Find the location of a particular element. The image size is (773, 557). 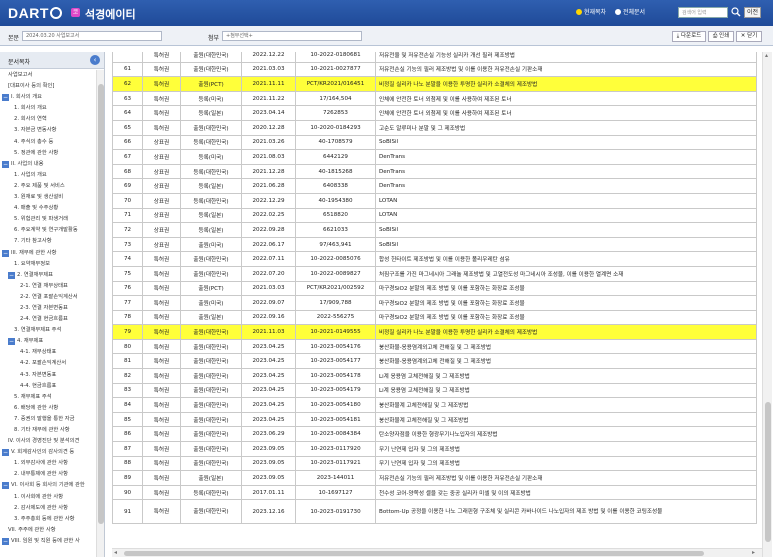

cell-no: 71 is located at coordinates (127, 215).